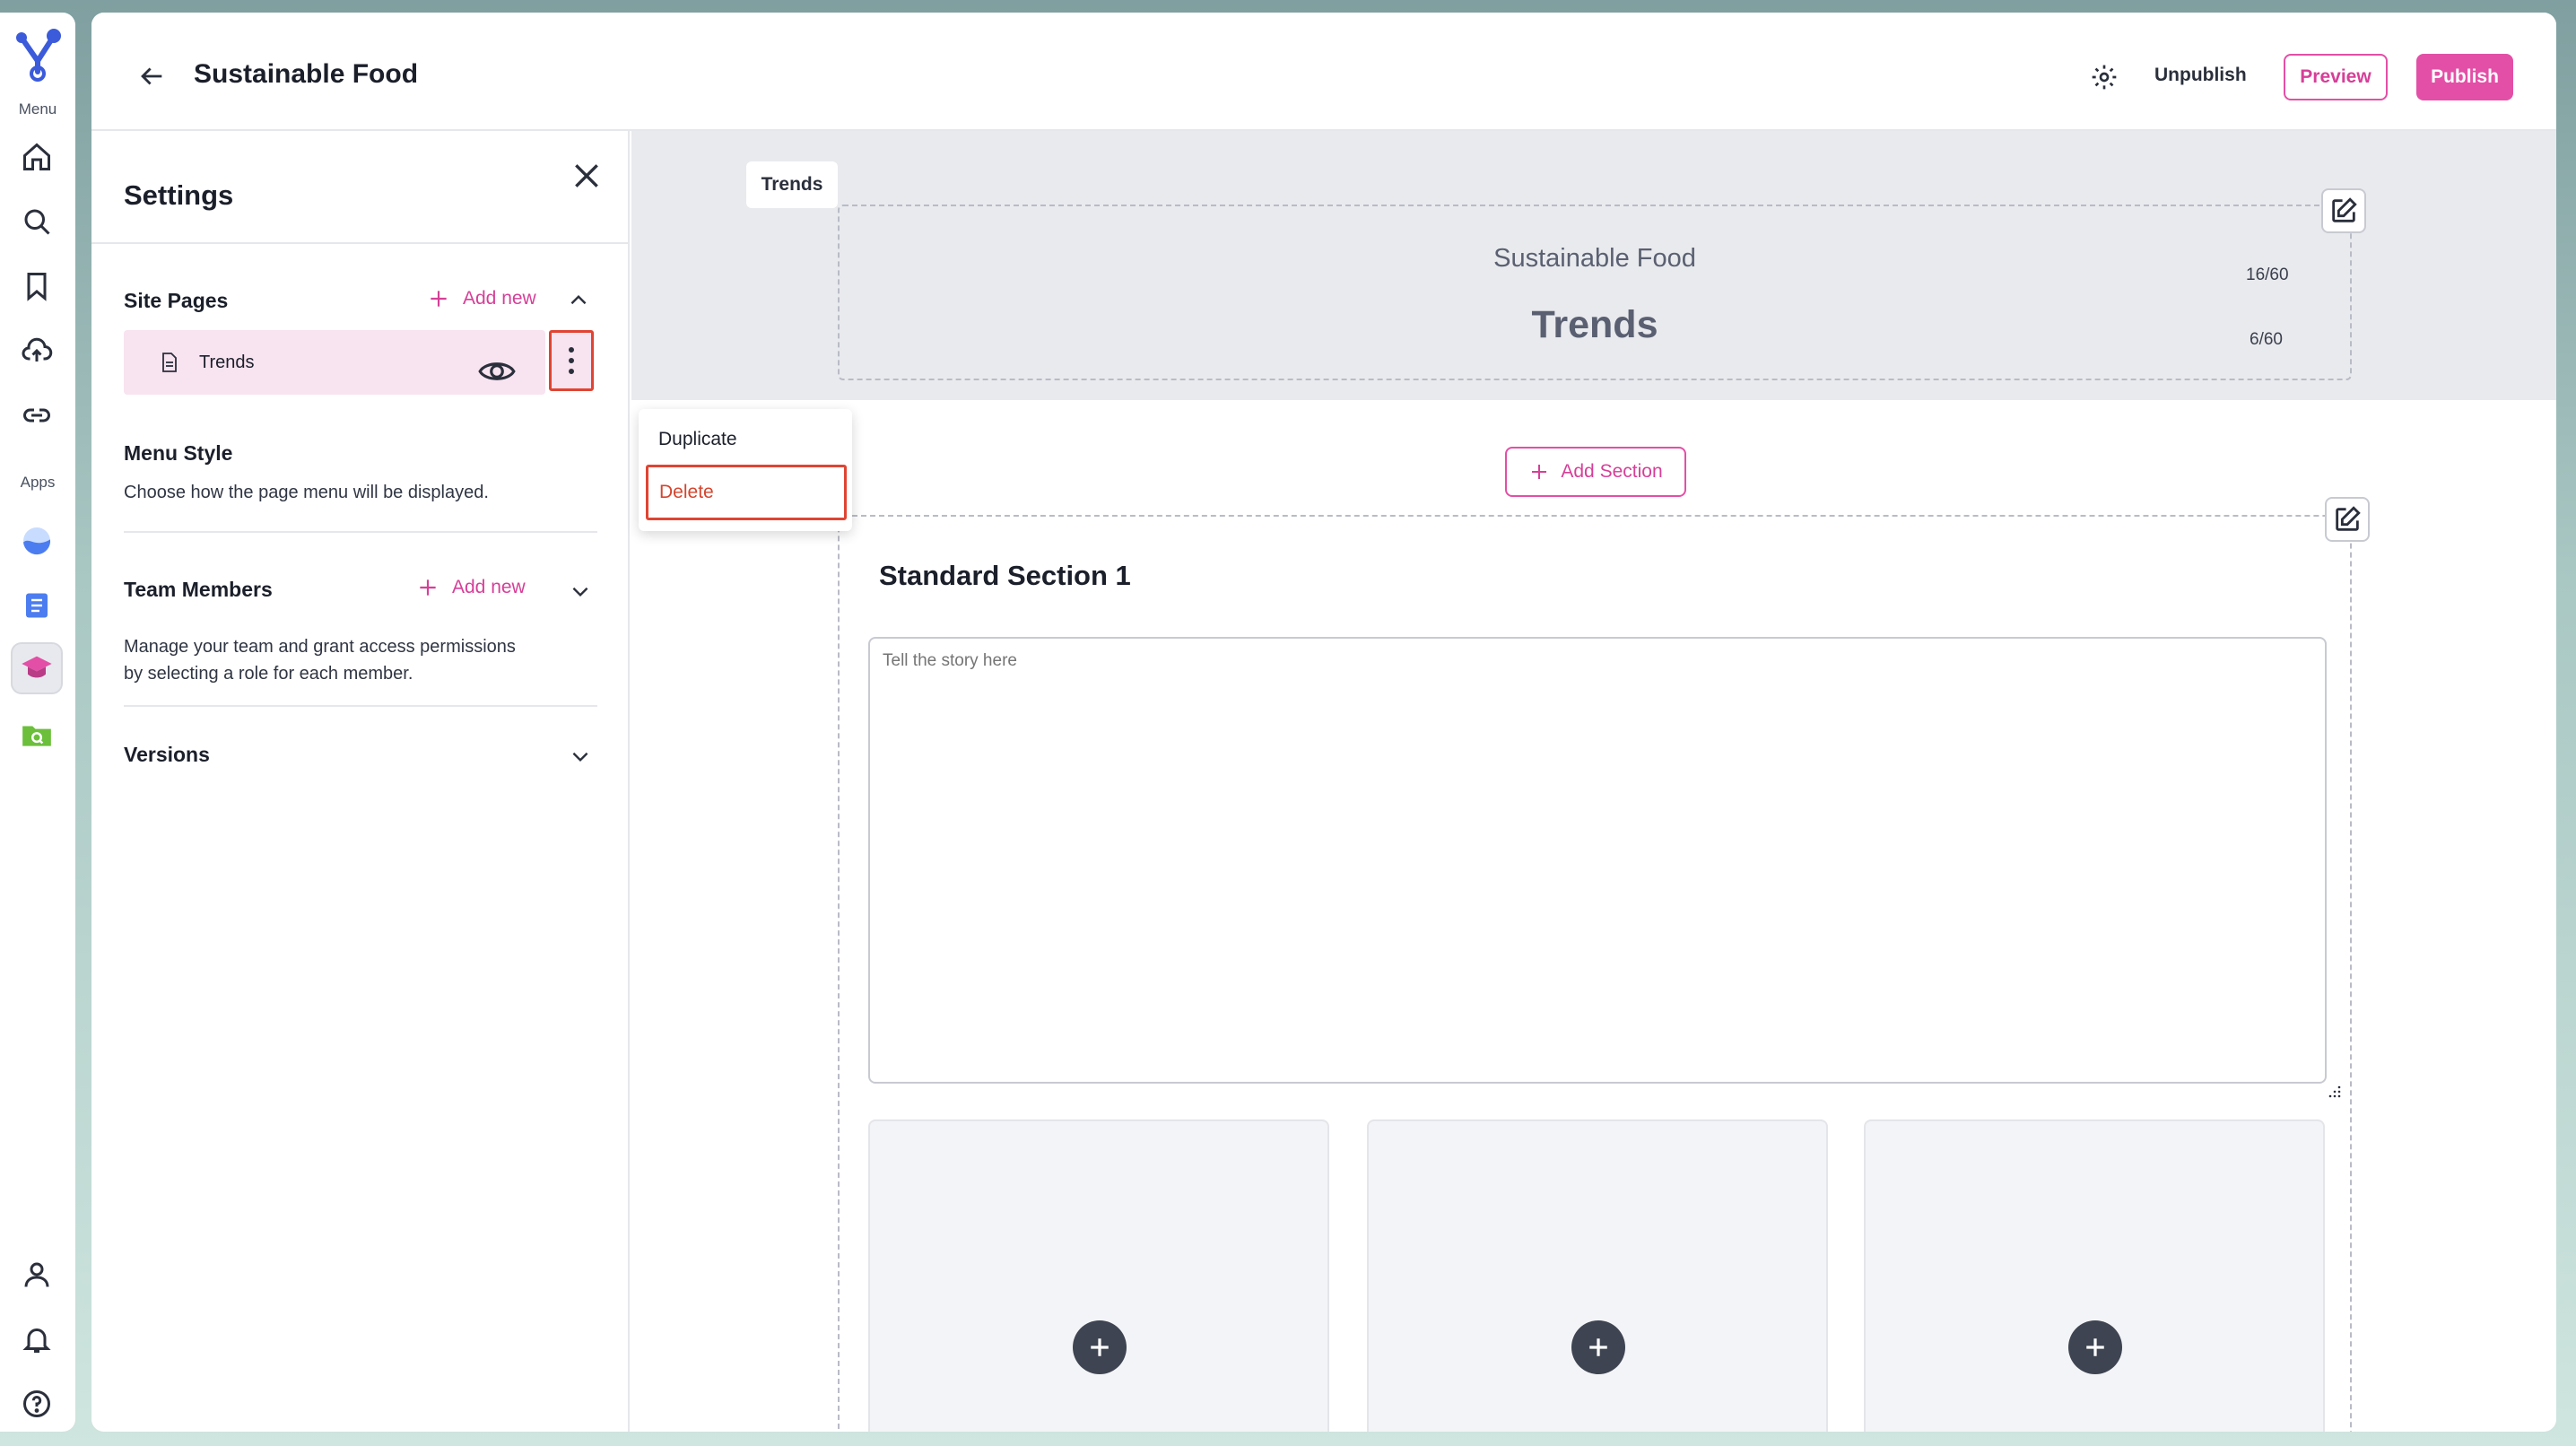  I want to click on apps-label: Apps, so click(38, 482).